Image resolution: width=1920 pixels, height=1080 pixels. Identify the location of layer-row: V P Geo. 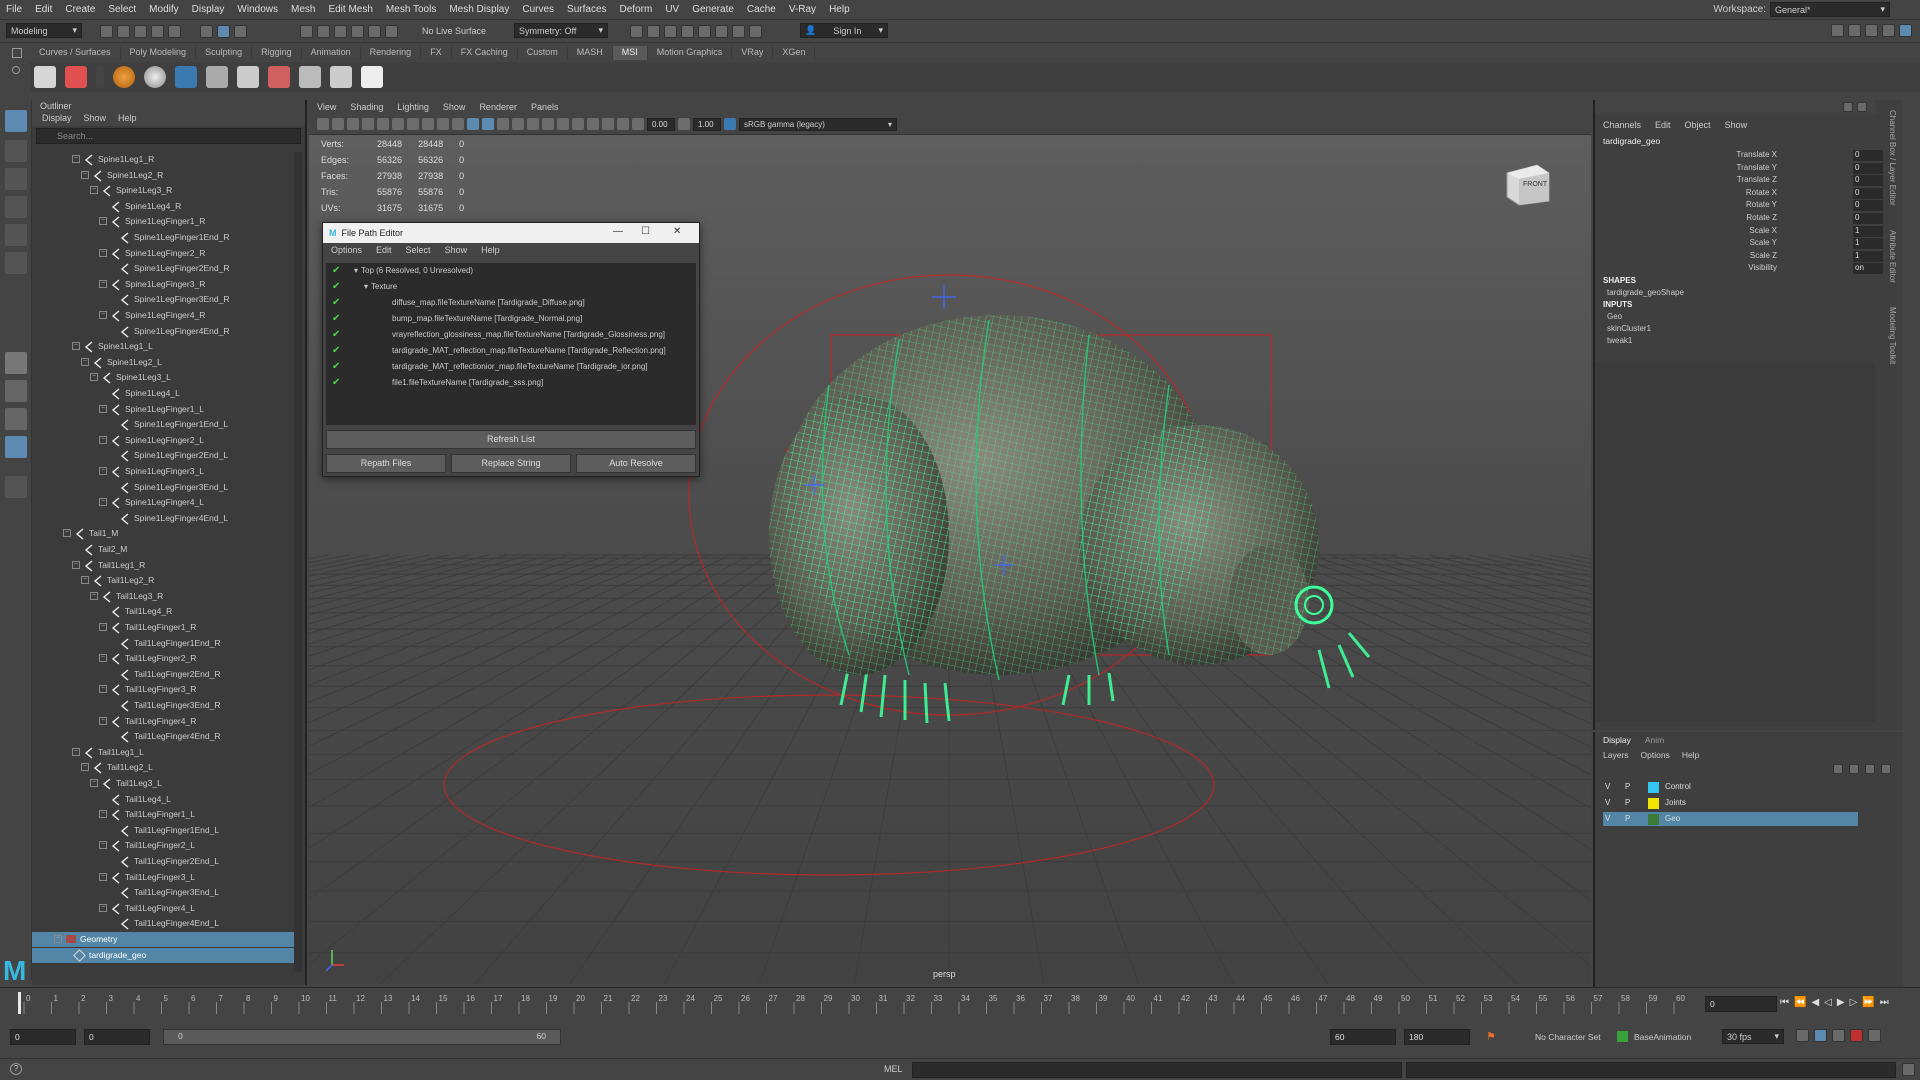
(1730, 819).